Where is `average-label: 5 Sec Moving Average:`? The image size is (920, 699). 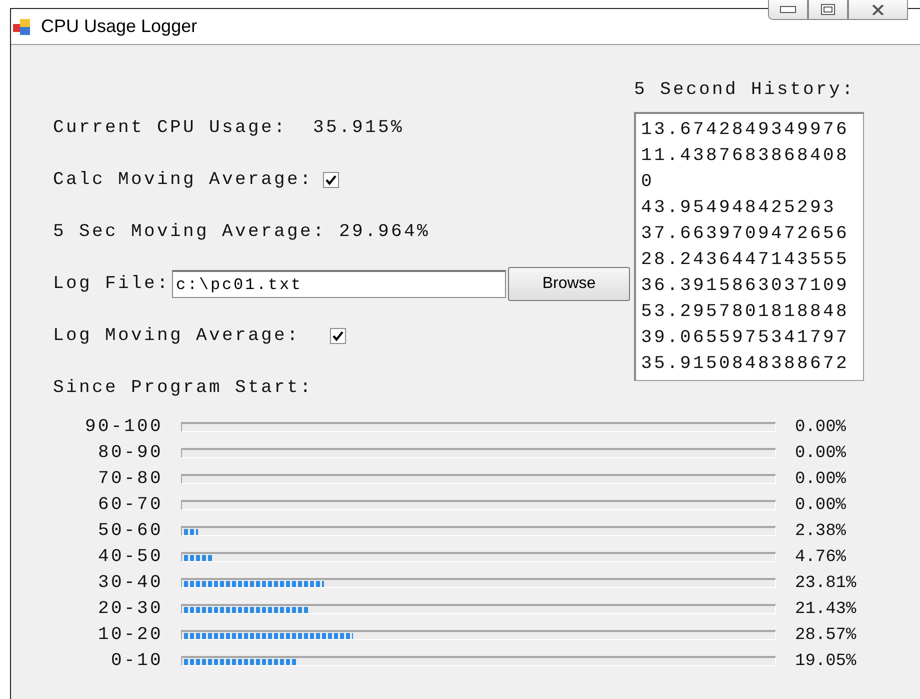
average-label: 5 Sec Moving Average: is located at coordinates (190, 232).